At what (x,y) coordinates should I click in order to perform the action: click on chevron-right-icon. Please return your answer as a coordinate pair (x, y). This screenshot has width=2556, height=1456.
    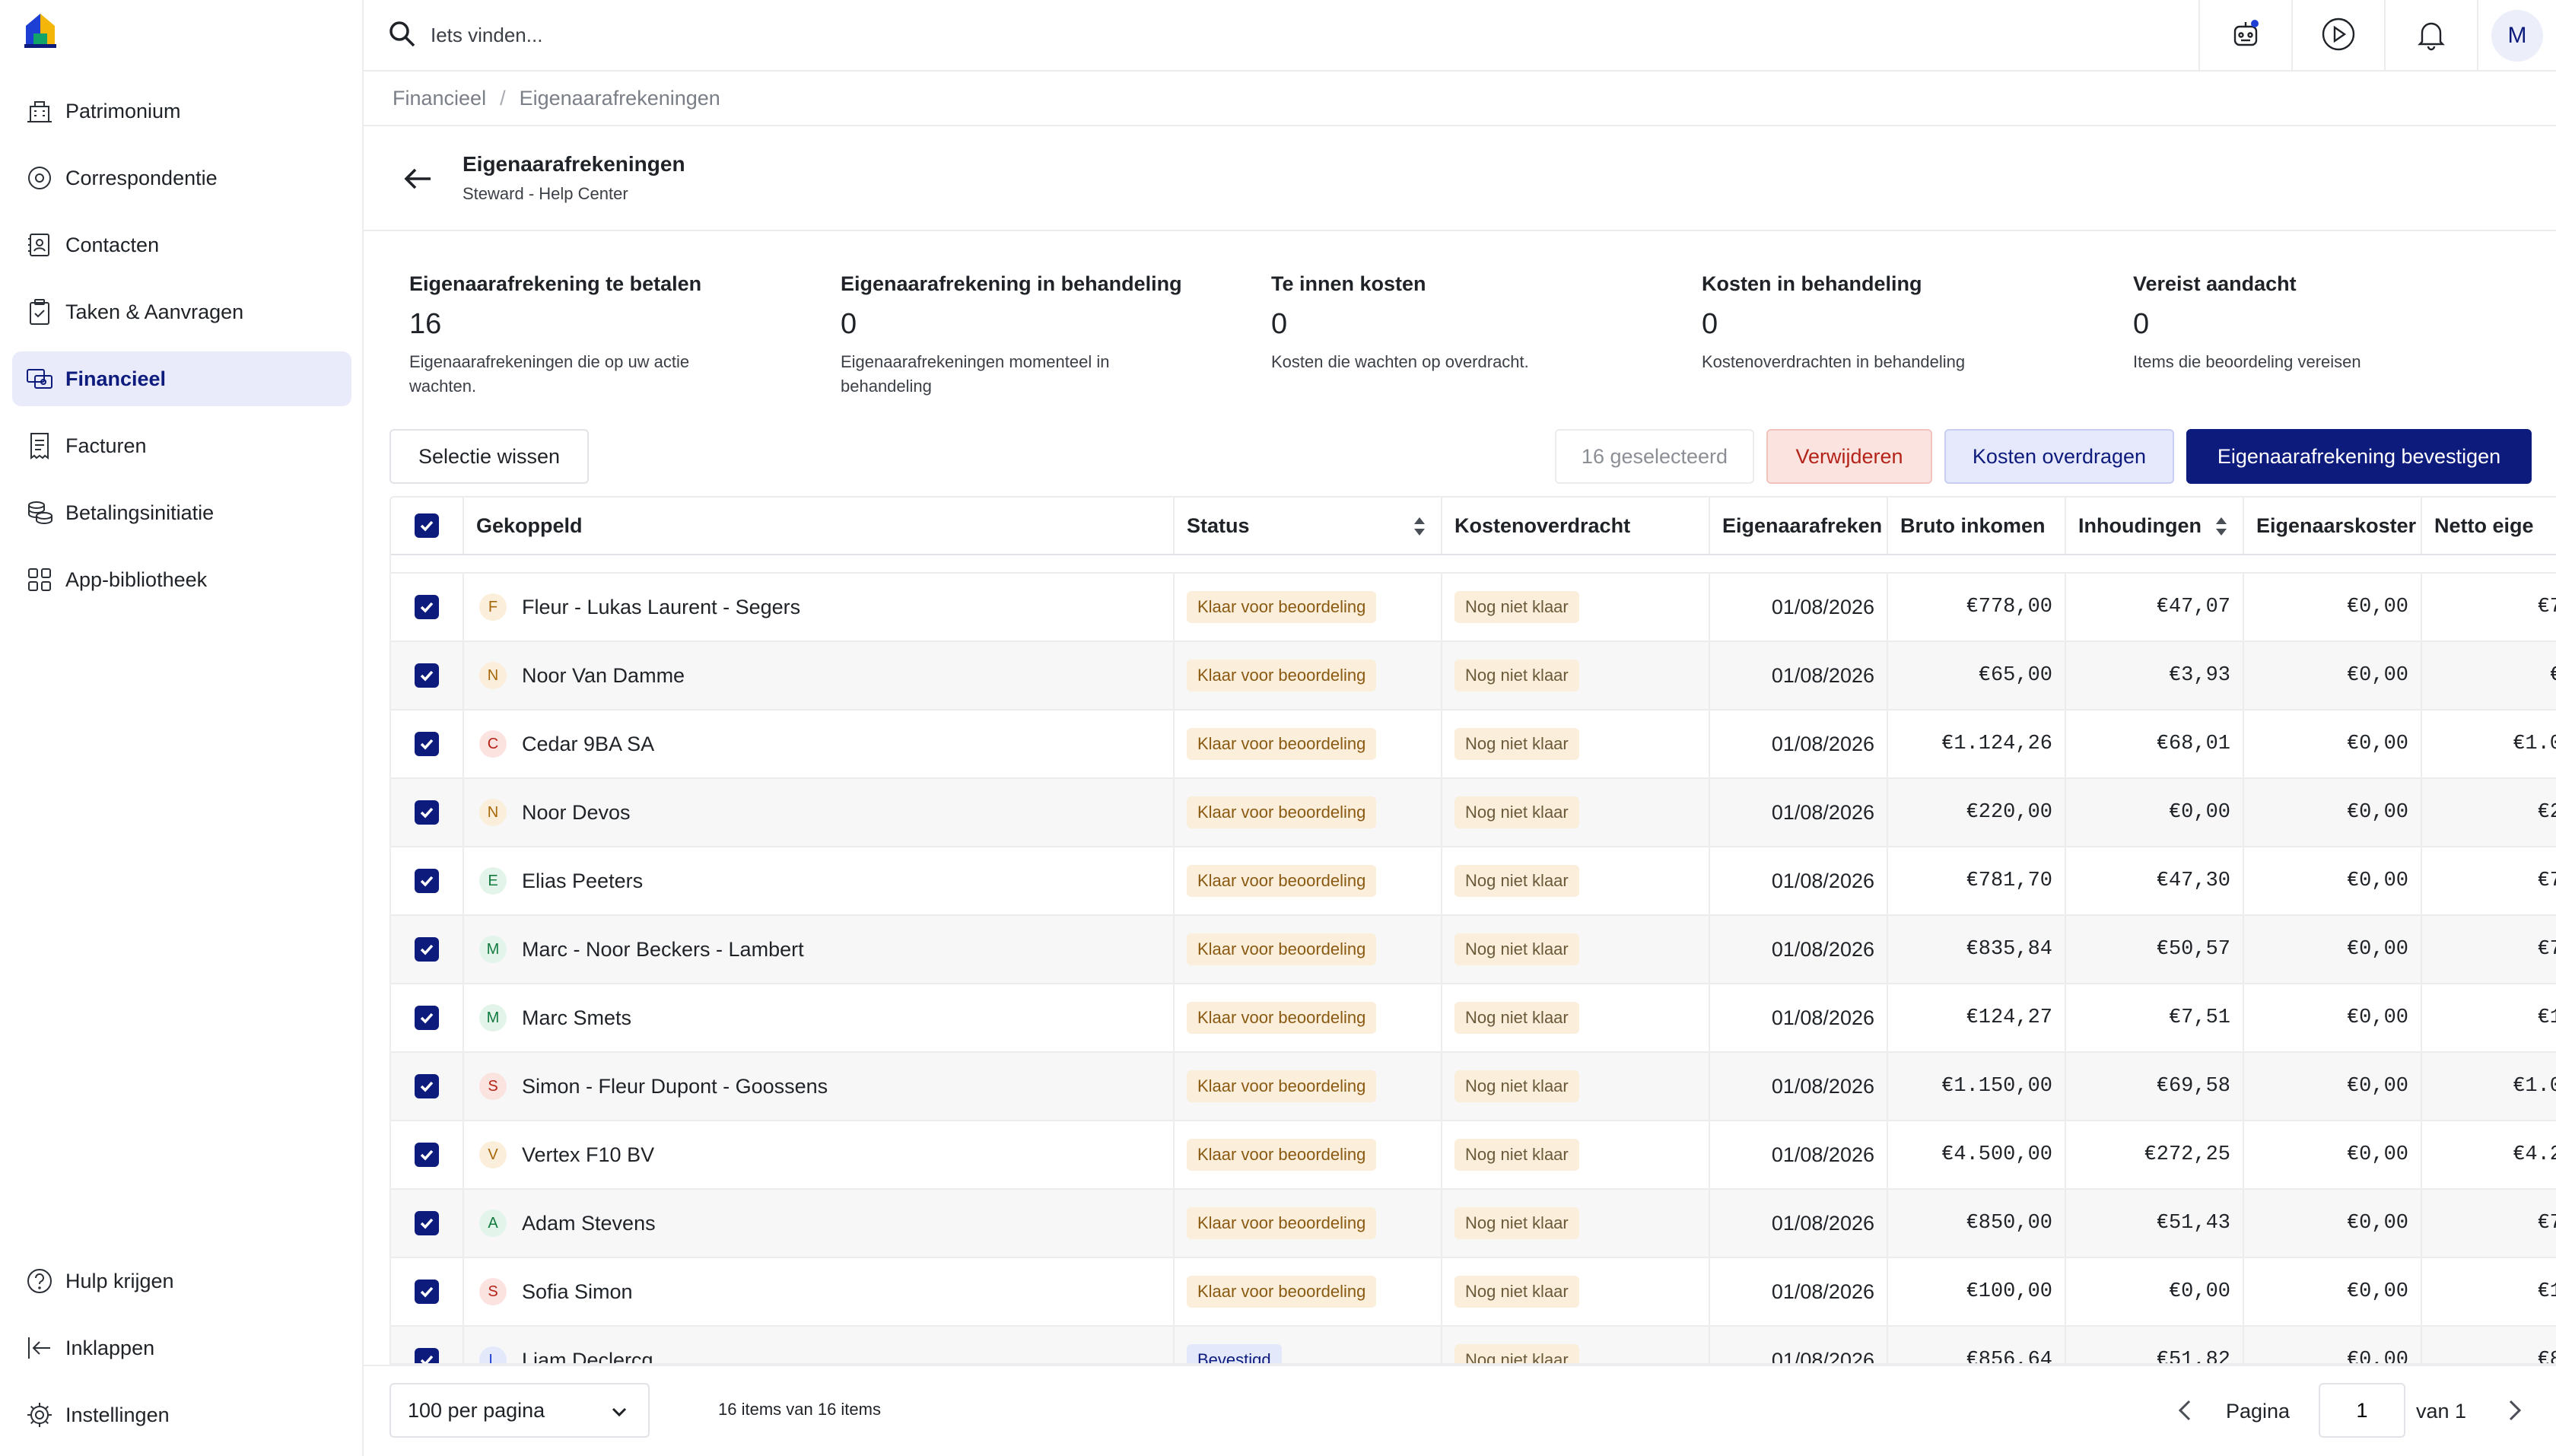
    Looking at the image, I should click on (2515, 1410).